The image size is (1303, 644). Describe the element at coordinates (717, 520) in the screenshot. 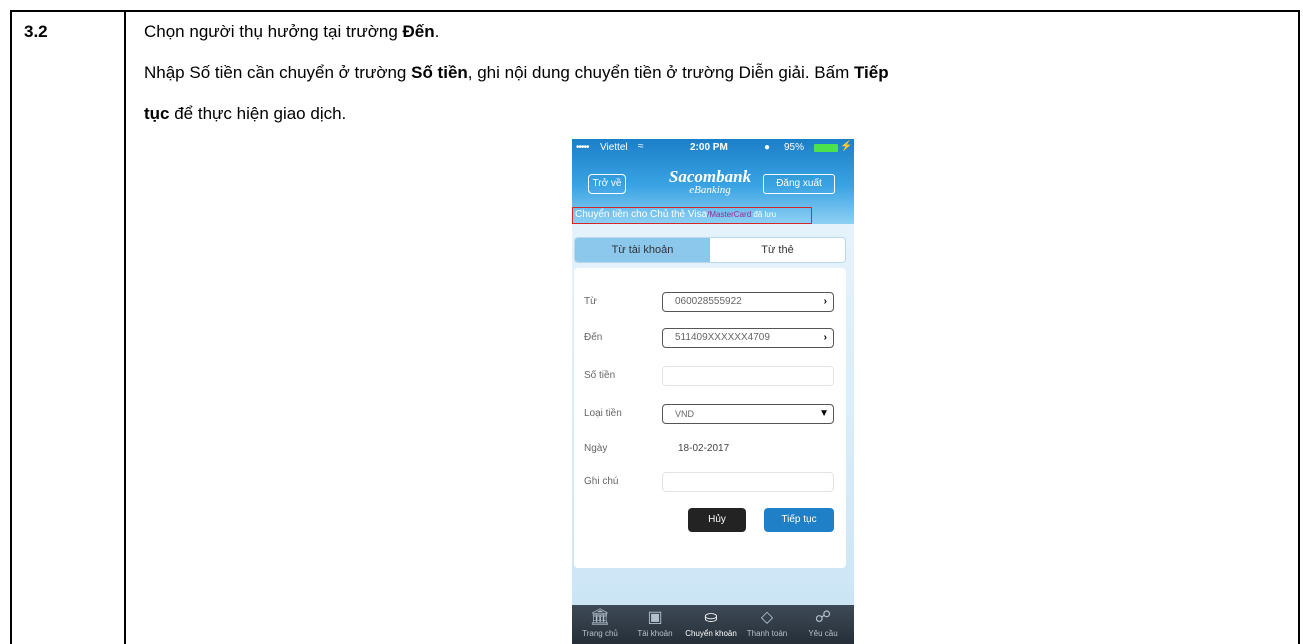

I see `cancel-button: Hủy` at that location.